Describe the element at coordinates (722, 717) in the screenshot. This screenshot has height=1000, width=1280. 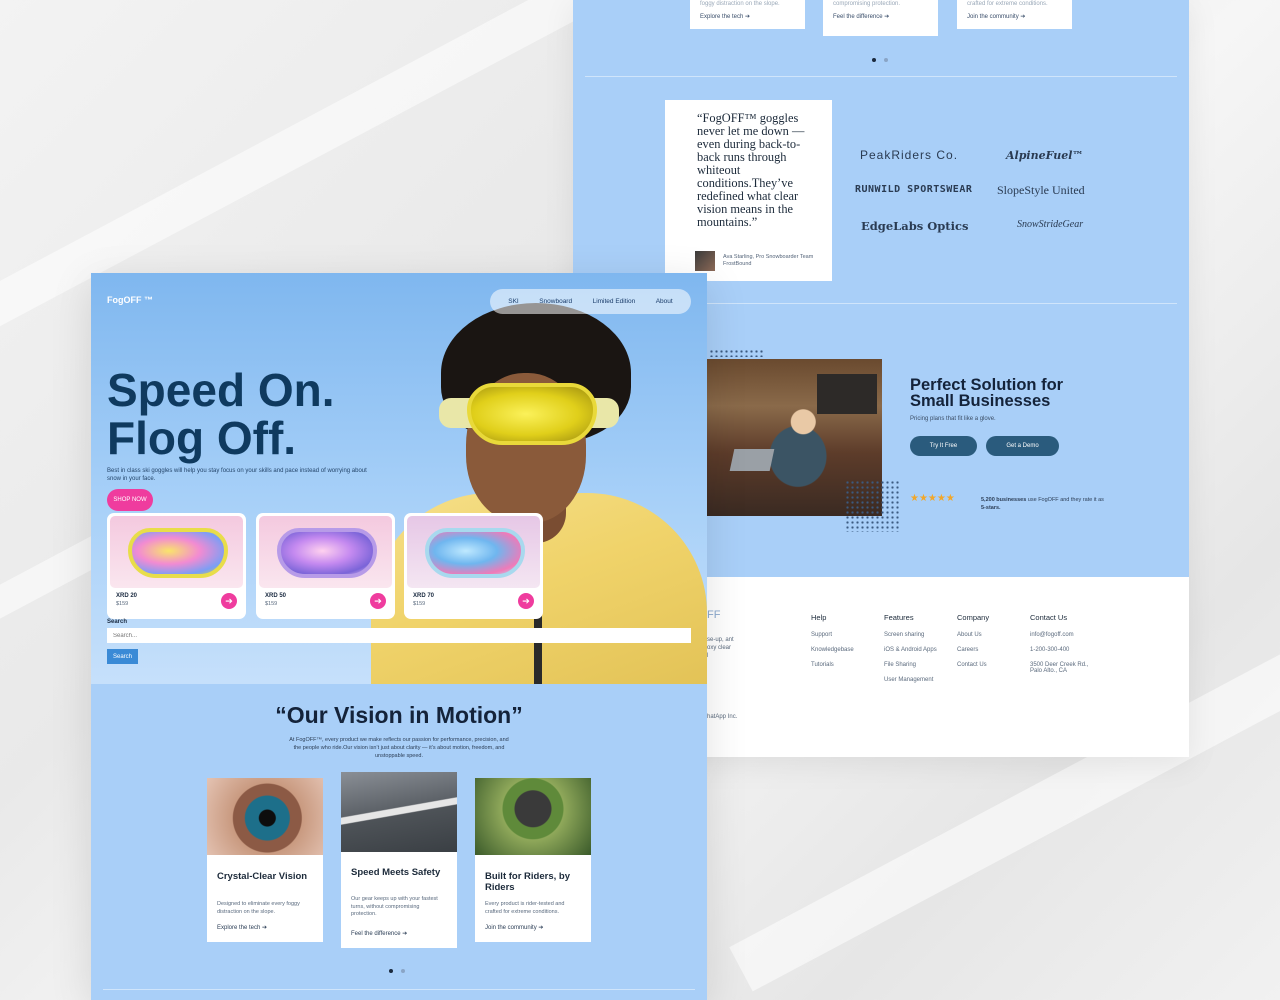
I see `footer-copyright-fragment: hatApp Inc.` at that location.